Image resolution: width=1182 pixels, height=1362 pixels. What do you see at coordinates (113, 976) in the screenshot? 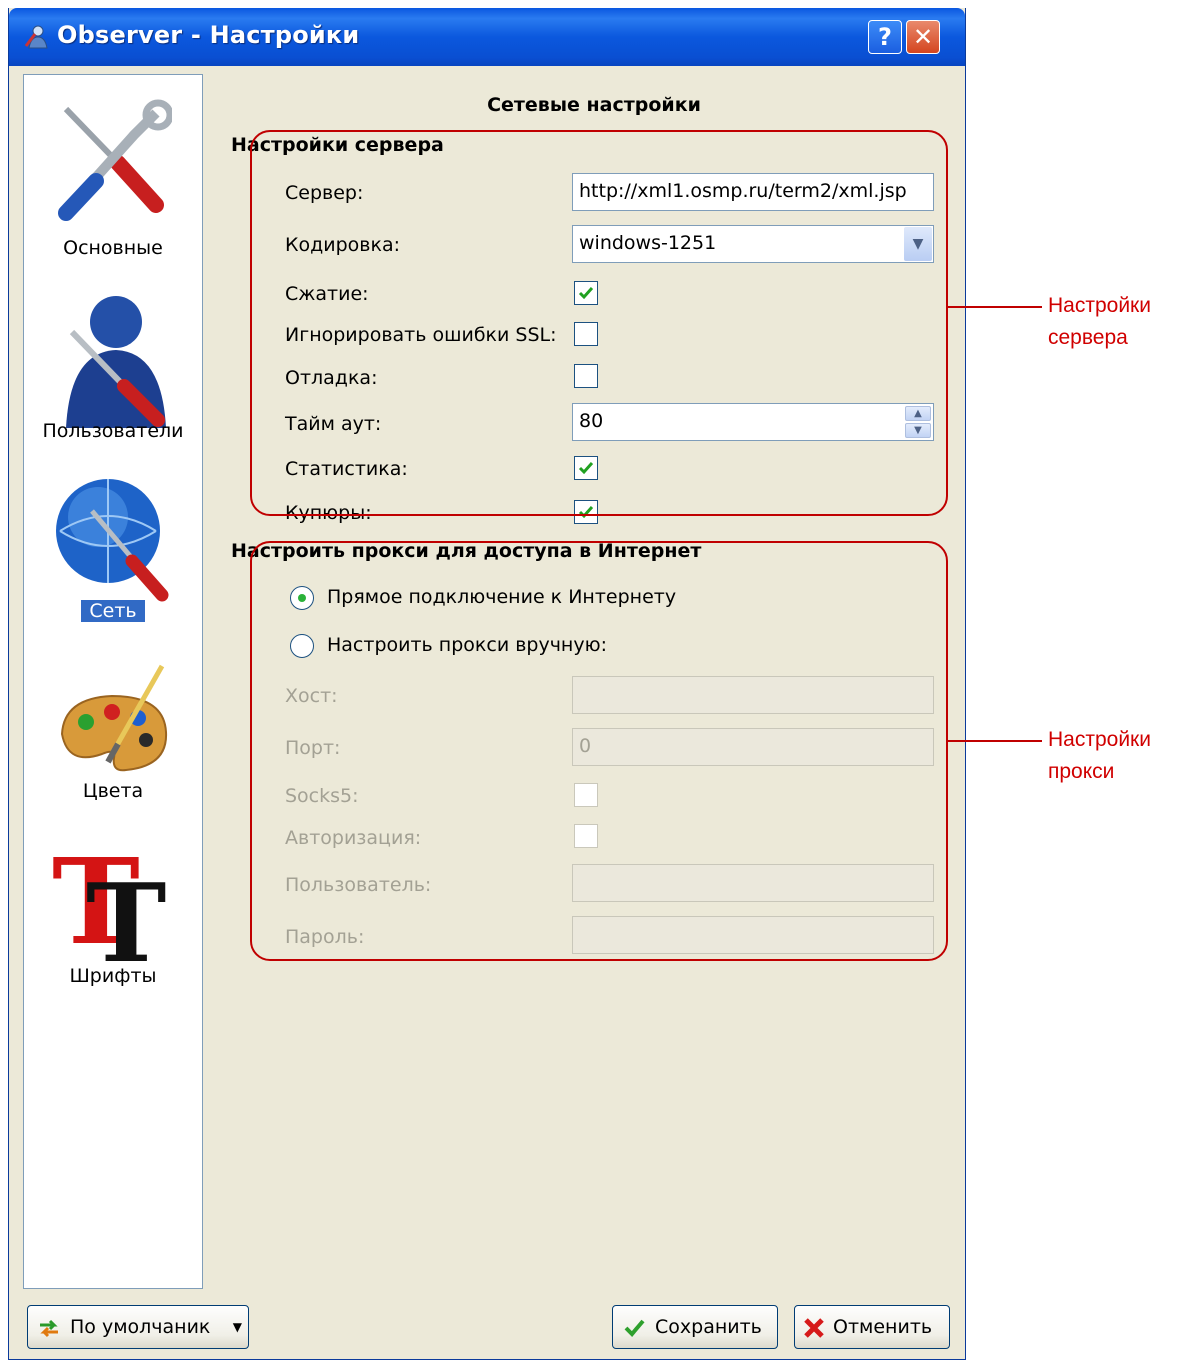
I see `sidebar-item-label: Шрифты` at bounding box center [113, 976].